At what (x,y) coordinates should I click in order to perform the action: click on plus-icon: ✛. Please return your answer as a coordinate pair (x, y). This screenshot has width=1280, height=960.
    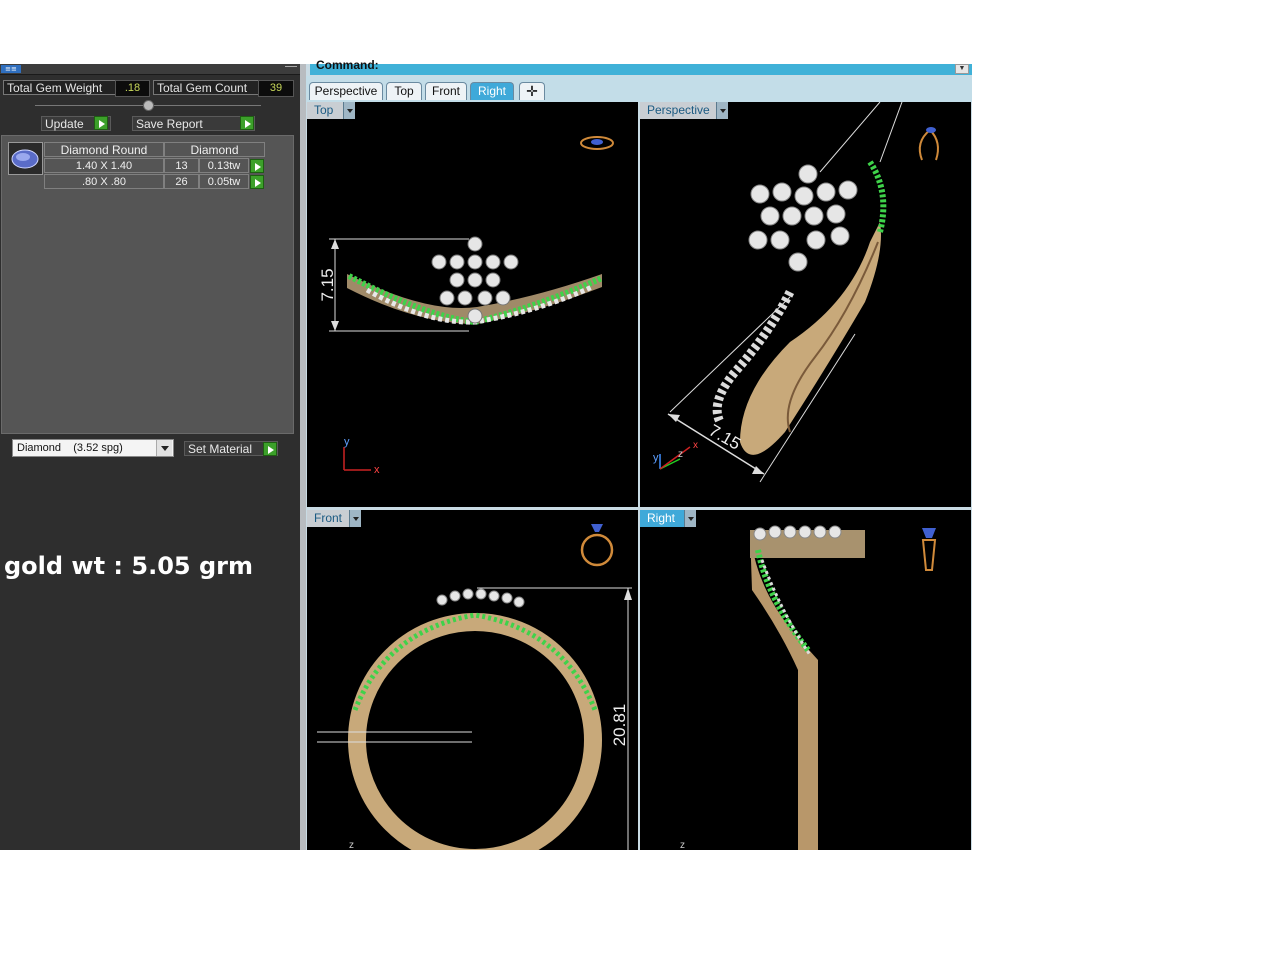
    Looking at the image, I should click on (532, 91).